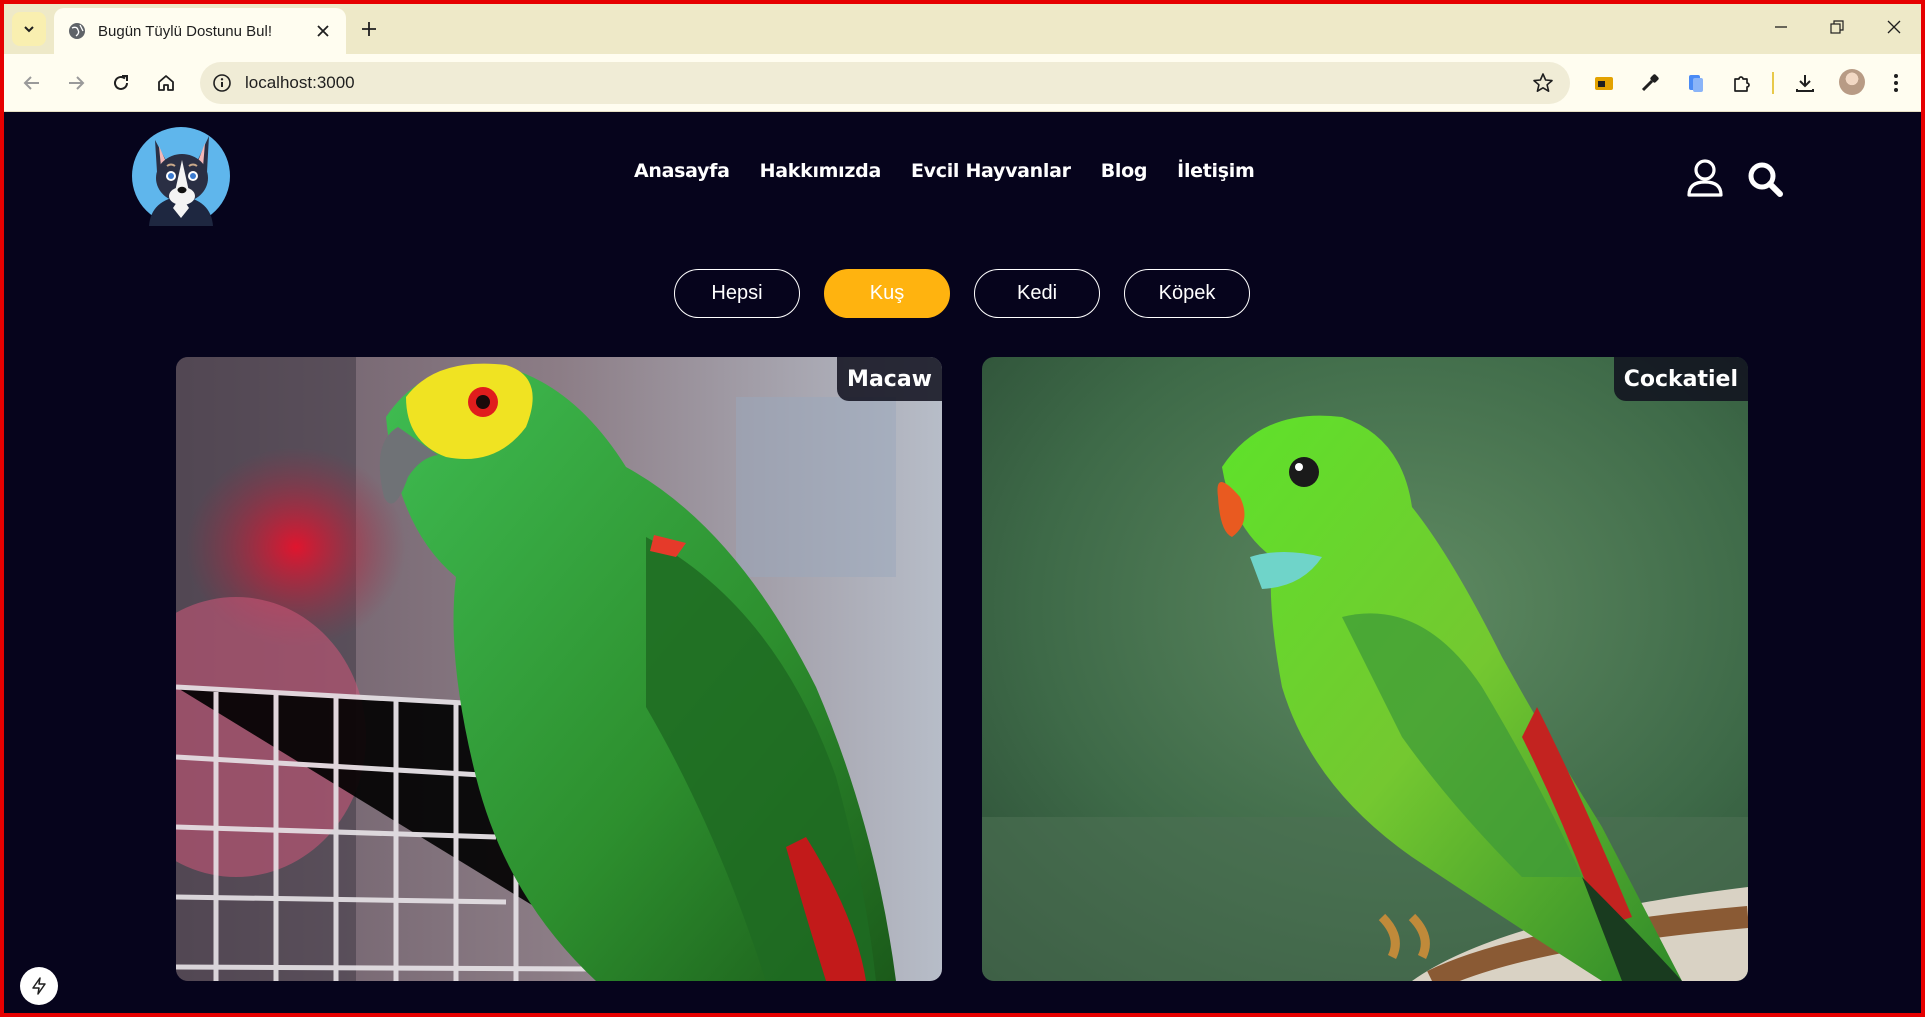 The height and width of the screenshot is (1017, 1925). I want to click on restore-icon, so click(1837, 27).